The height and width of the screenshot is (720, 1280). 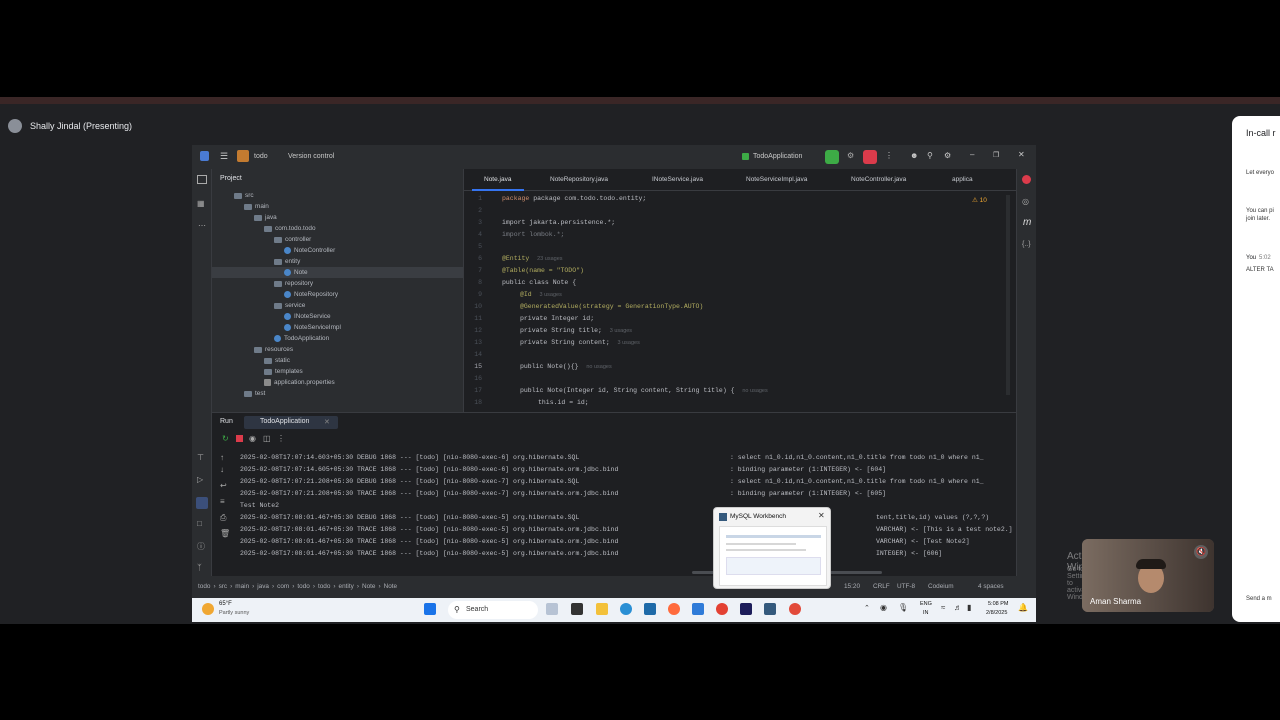 What do you see at coordinates (1259, 599) in the screenshot?
I see `send-message-input: Send a m` at bounding box center [1259, 599].